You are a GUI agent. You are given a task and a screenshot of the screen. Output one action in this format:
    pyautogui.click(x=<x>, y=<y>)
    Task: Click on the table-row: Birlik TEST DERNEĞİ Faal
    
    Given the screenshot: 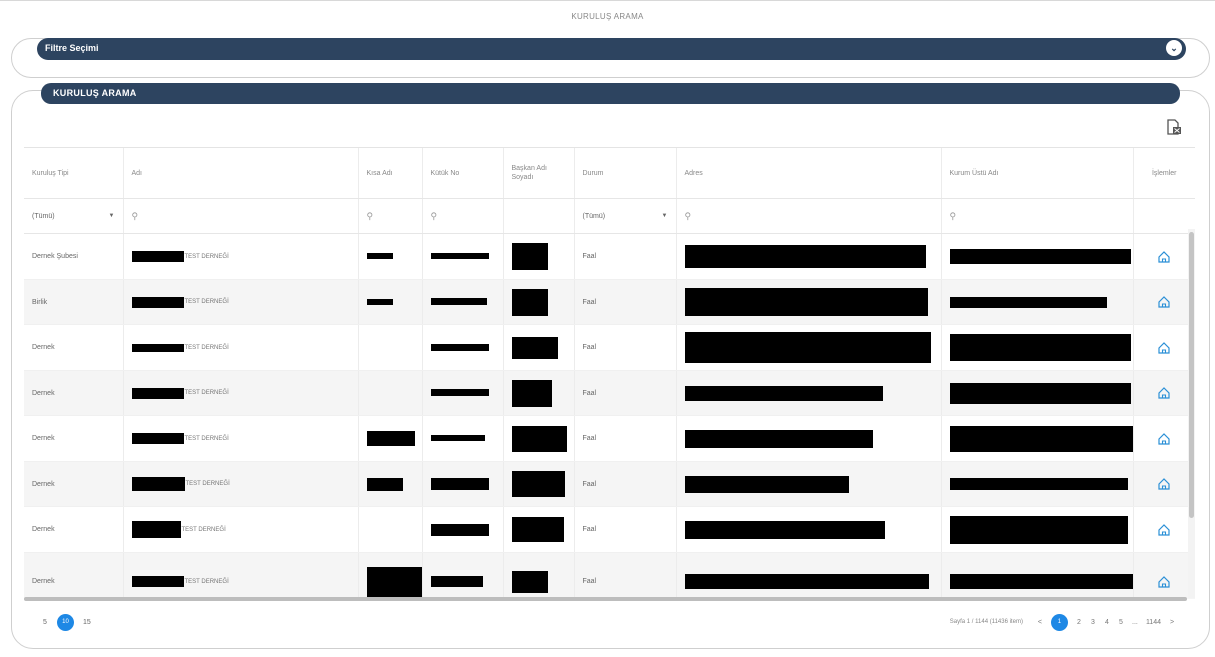 What is the action you would take?
    pyautogui.click(x=609, y=302)
    